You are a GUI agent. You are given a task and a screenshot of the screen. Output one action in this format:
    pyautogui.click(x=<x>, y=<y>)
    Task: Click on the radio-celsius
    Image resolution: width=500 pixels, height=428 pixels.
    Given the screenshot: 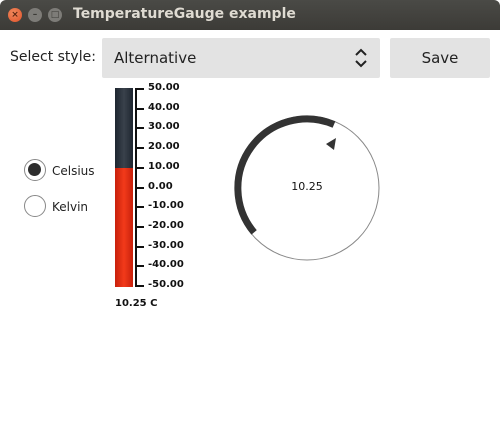 What is the action you would take?
    pyautogui.click(x=35, y=170)
    